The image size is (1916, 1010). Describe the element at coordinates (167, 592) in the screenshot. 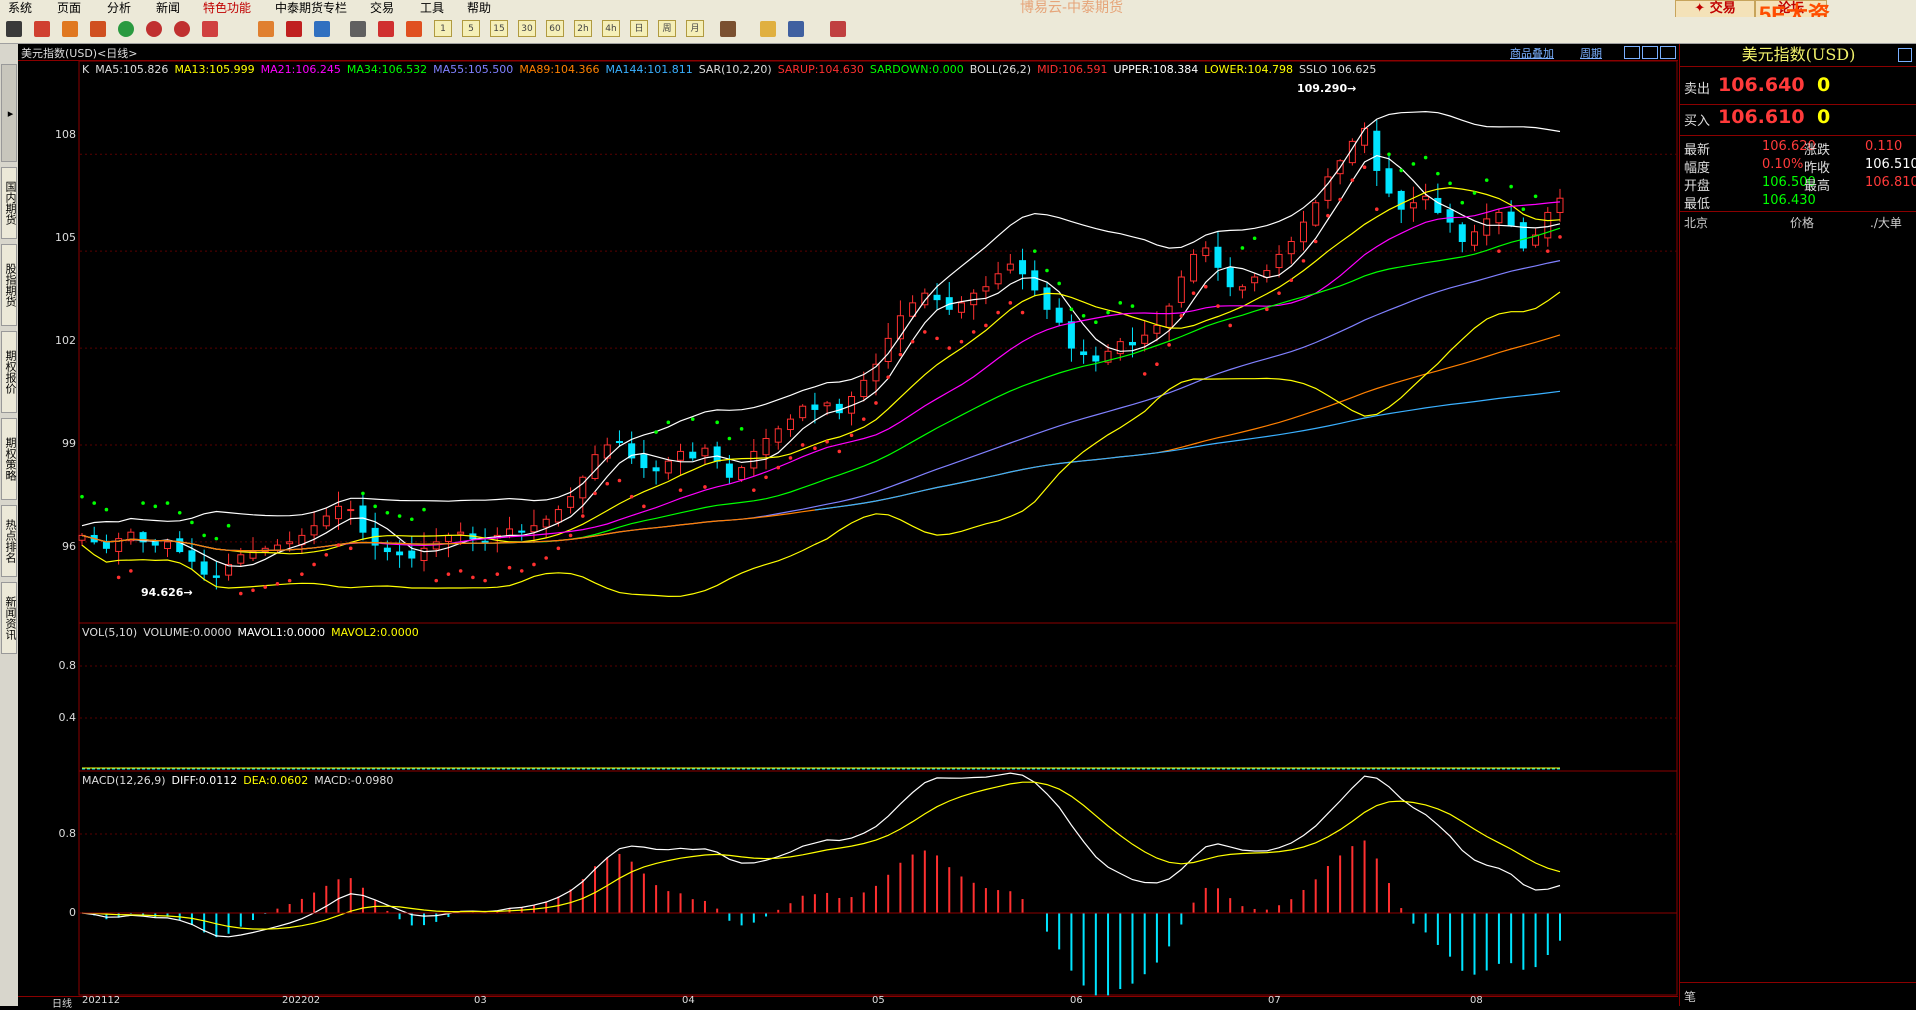

I see `low-marker: 94.626→` at that location.